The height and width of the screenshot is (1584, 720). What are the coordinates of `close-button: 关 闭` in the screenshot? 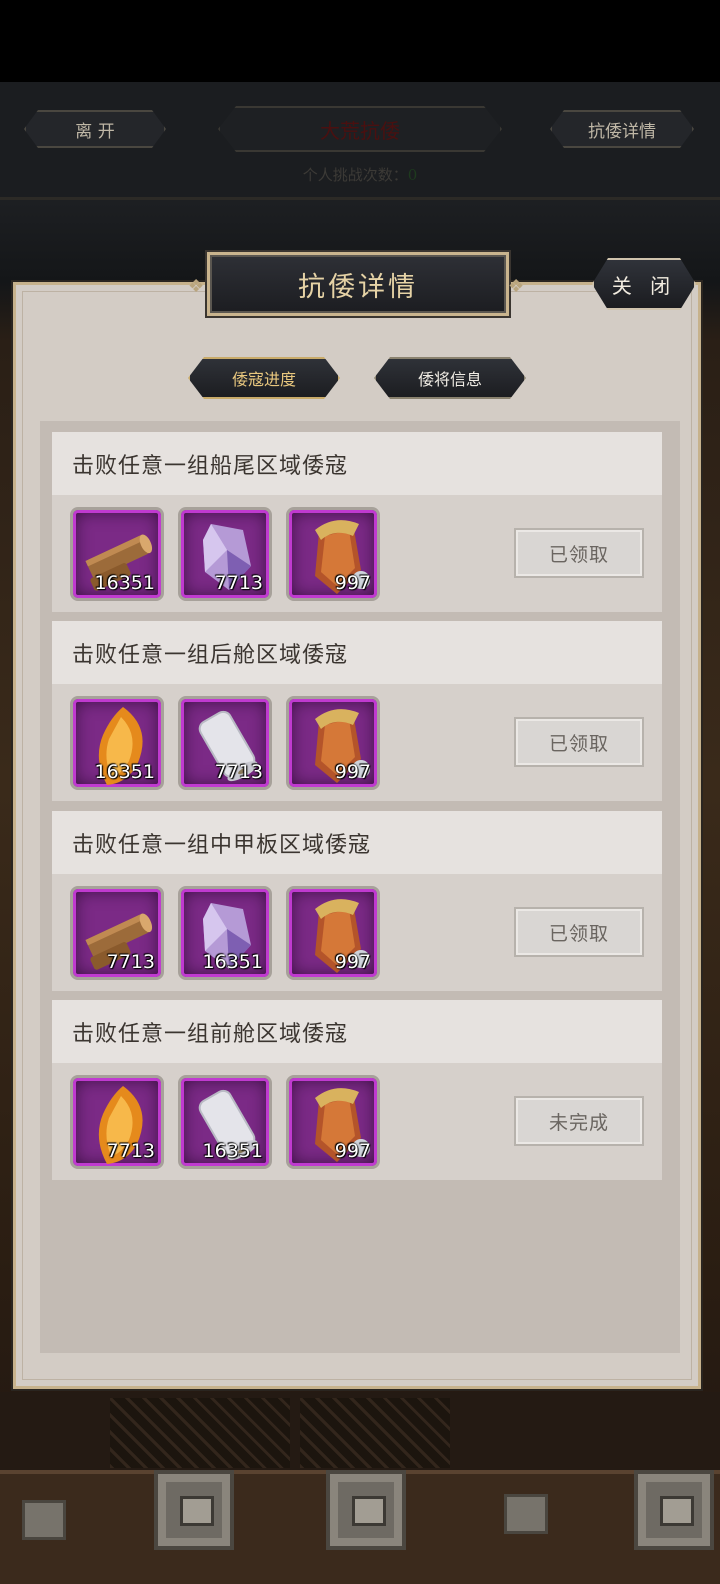 It's located at (644, 284).